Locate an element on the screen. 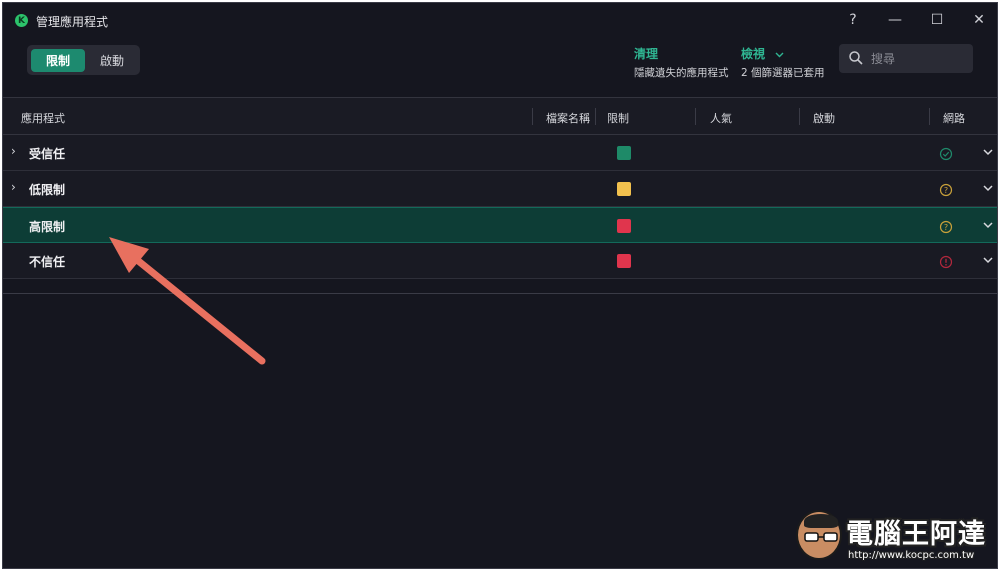  column-startup: 啟動 is located at coordinates (824, 118).